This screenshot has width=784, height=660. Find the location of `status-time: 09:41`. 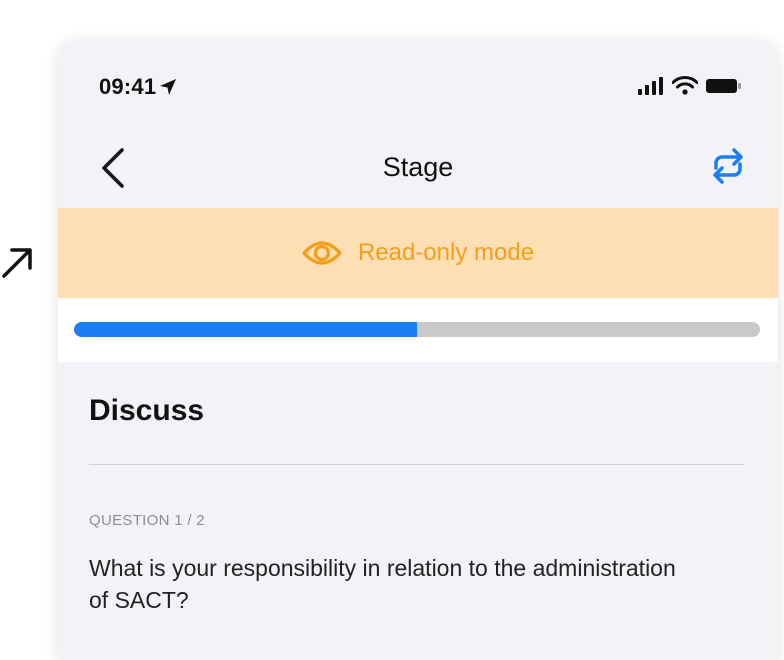

status-time: 09:41 is located at coordinates (128, 86).